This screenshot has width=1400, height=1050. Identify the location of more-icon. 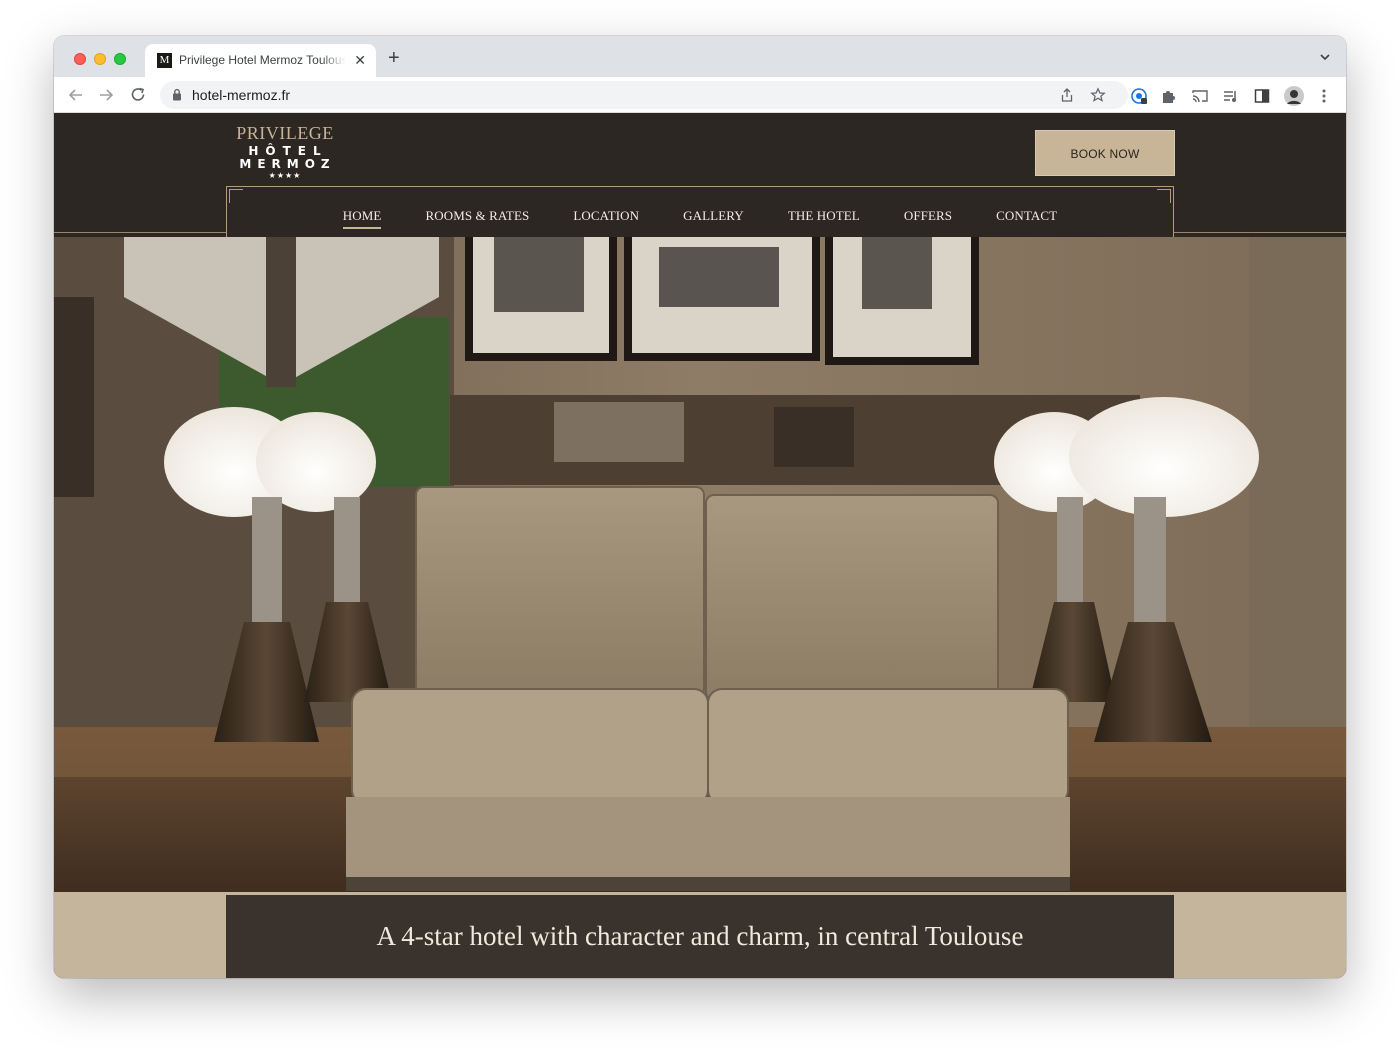
(1324, 96).